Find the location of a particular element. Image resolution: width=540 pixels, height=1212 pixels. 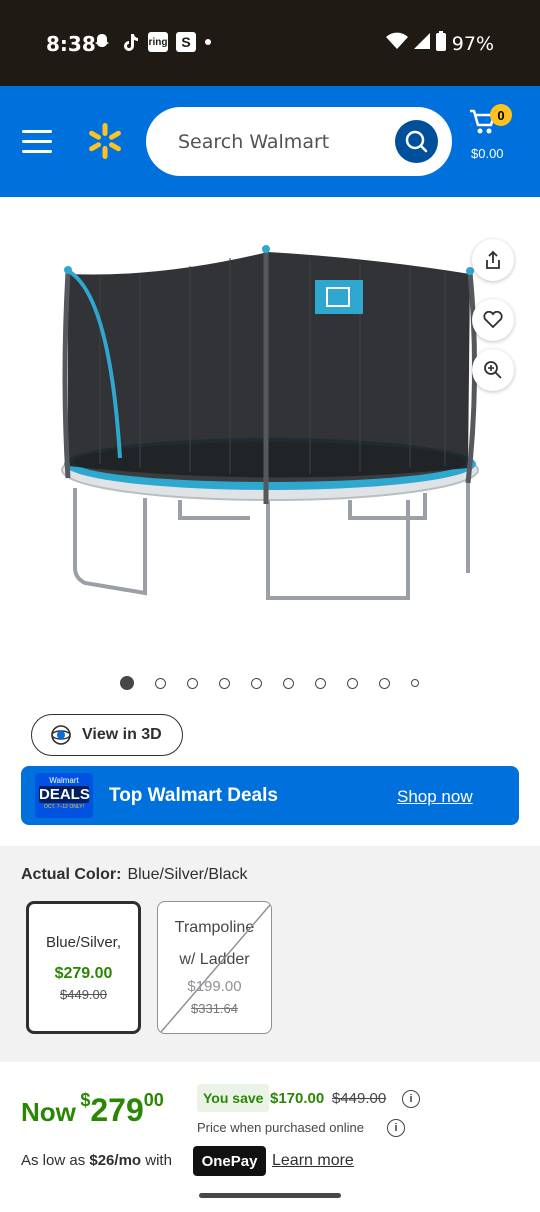

cart-count-badge: 0 is located at coordinates (501, 115).